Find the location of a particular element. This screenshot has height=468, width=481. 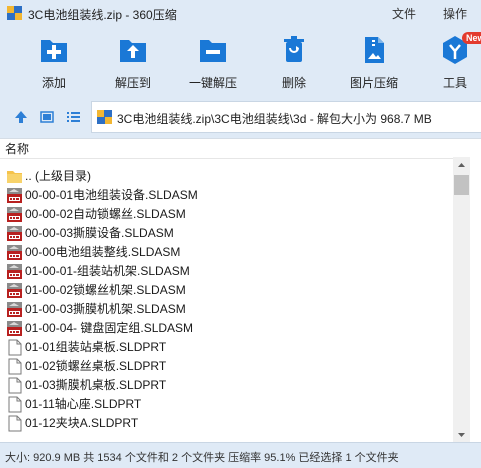

image-compress-button: 图片压缩 is located at coordinates (374, 62).